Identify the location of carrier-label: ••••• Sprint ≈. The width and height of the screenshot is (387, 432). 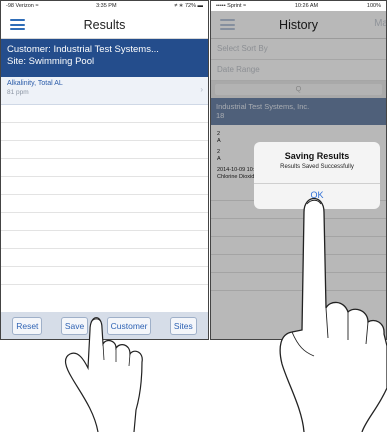
(231, 6).